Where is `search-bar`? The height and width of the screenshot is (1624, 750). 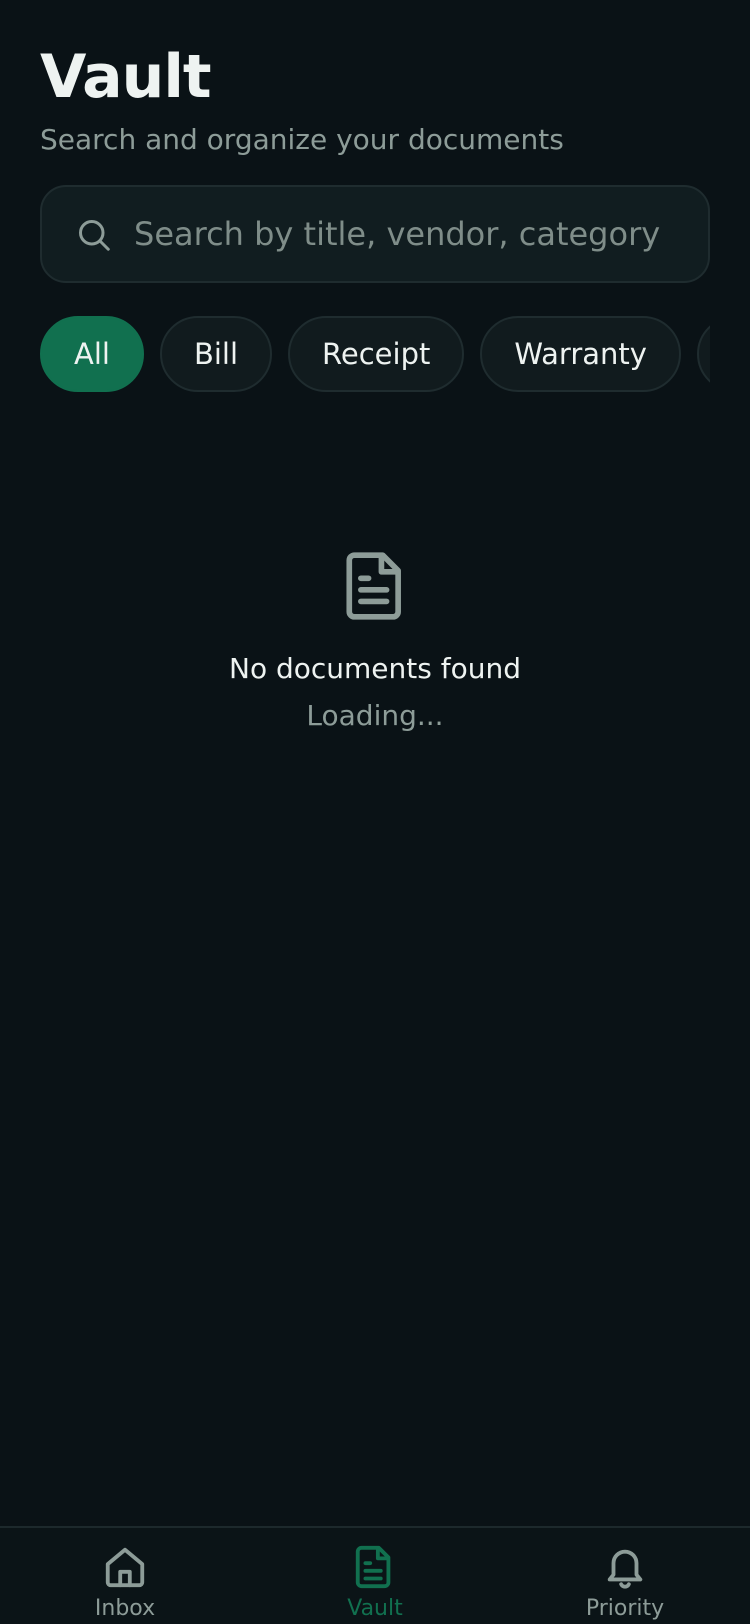
search-bar is located at coordinates (375, 234).